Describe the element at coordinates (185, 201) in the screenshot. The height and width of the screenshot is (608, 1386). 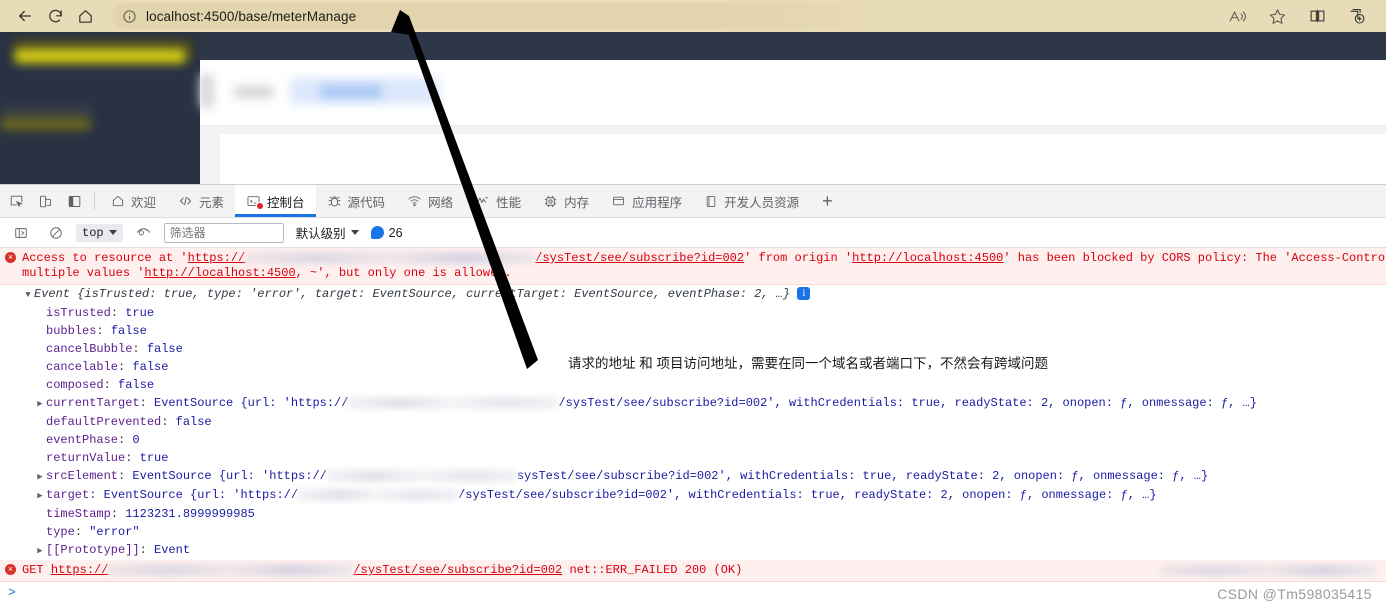
I see `code-brackets-icon` at that location.